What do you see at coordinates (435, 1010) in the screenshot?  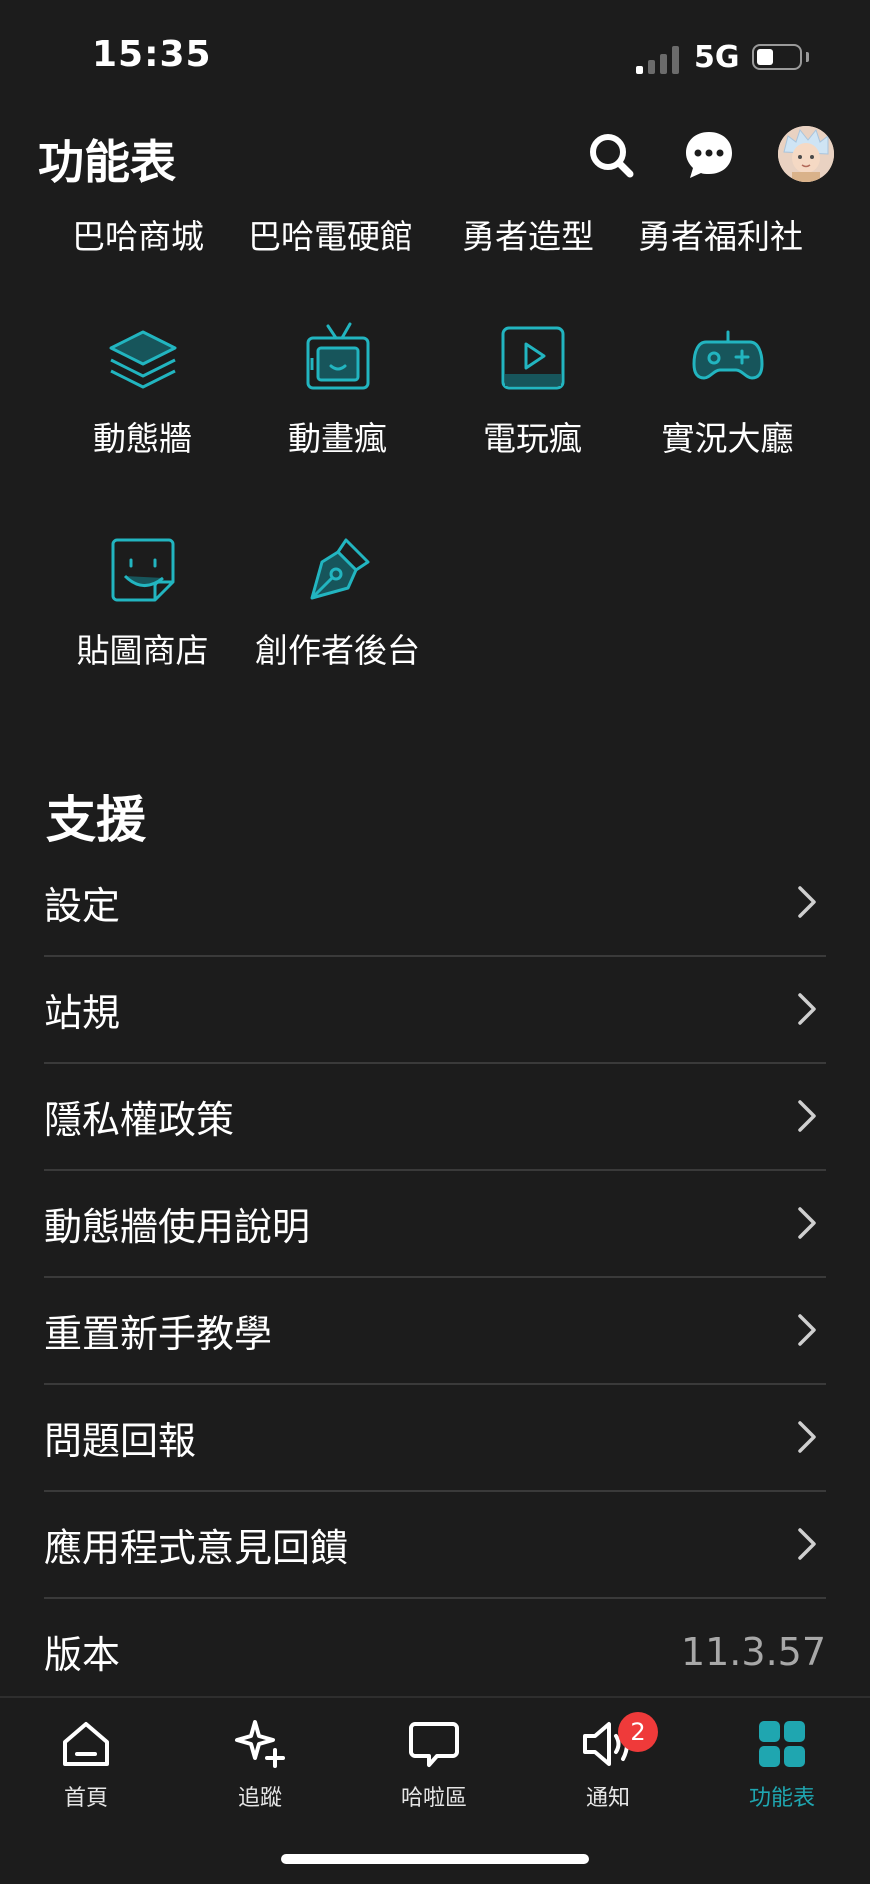 I see `menu-item-rules: 站規` at bounding box center [435, 1010].